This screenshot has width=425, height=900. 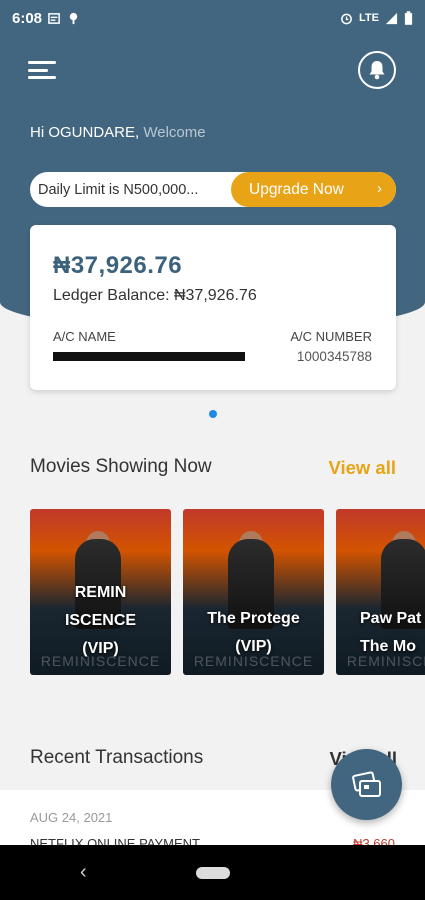 What do you see at coordinates (212, 18) in the screenshot?
I see `status-bar: 6:08 LTE` at bounding box center [212, 18].